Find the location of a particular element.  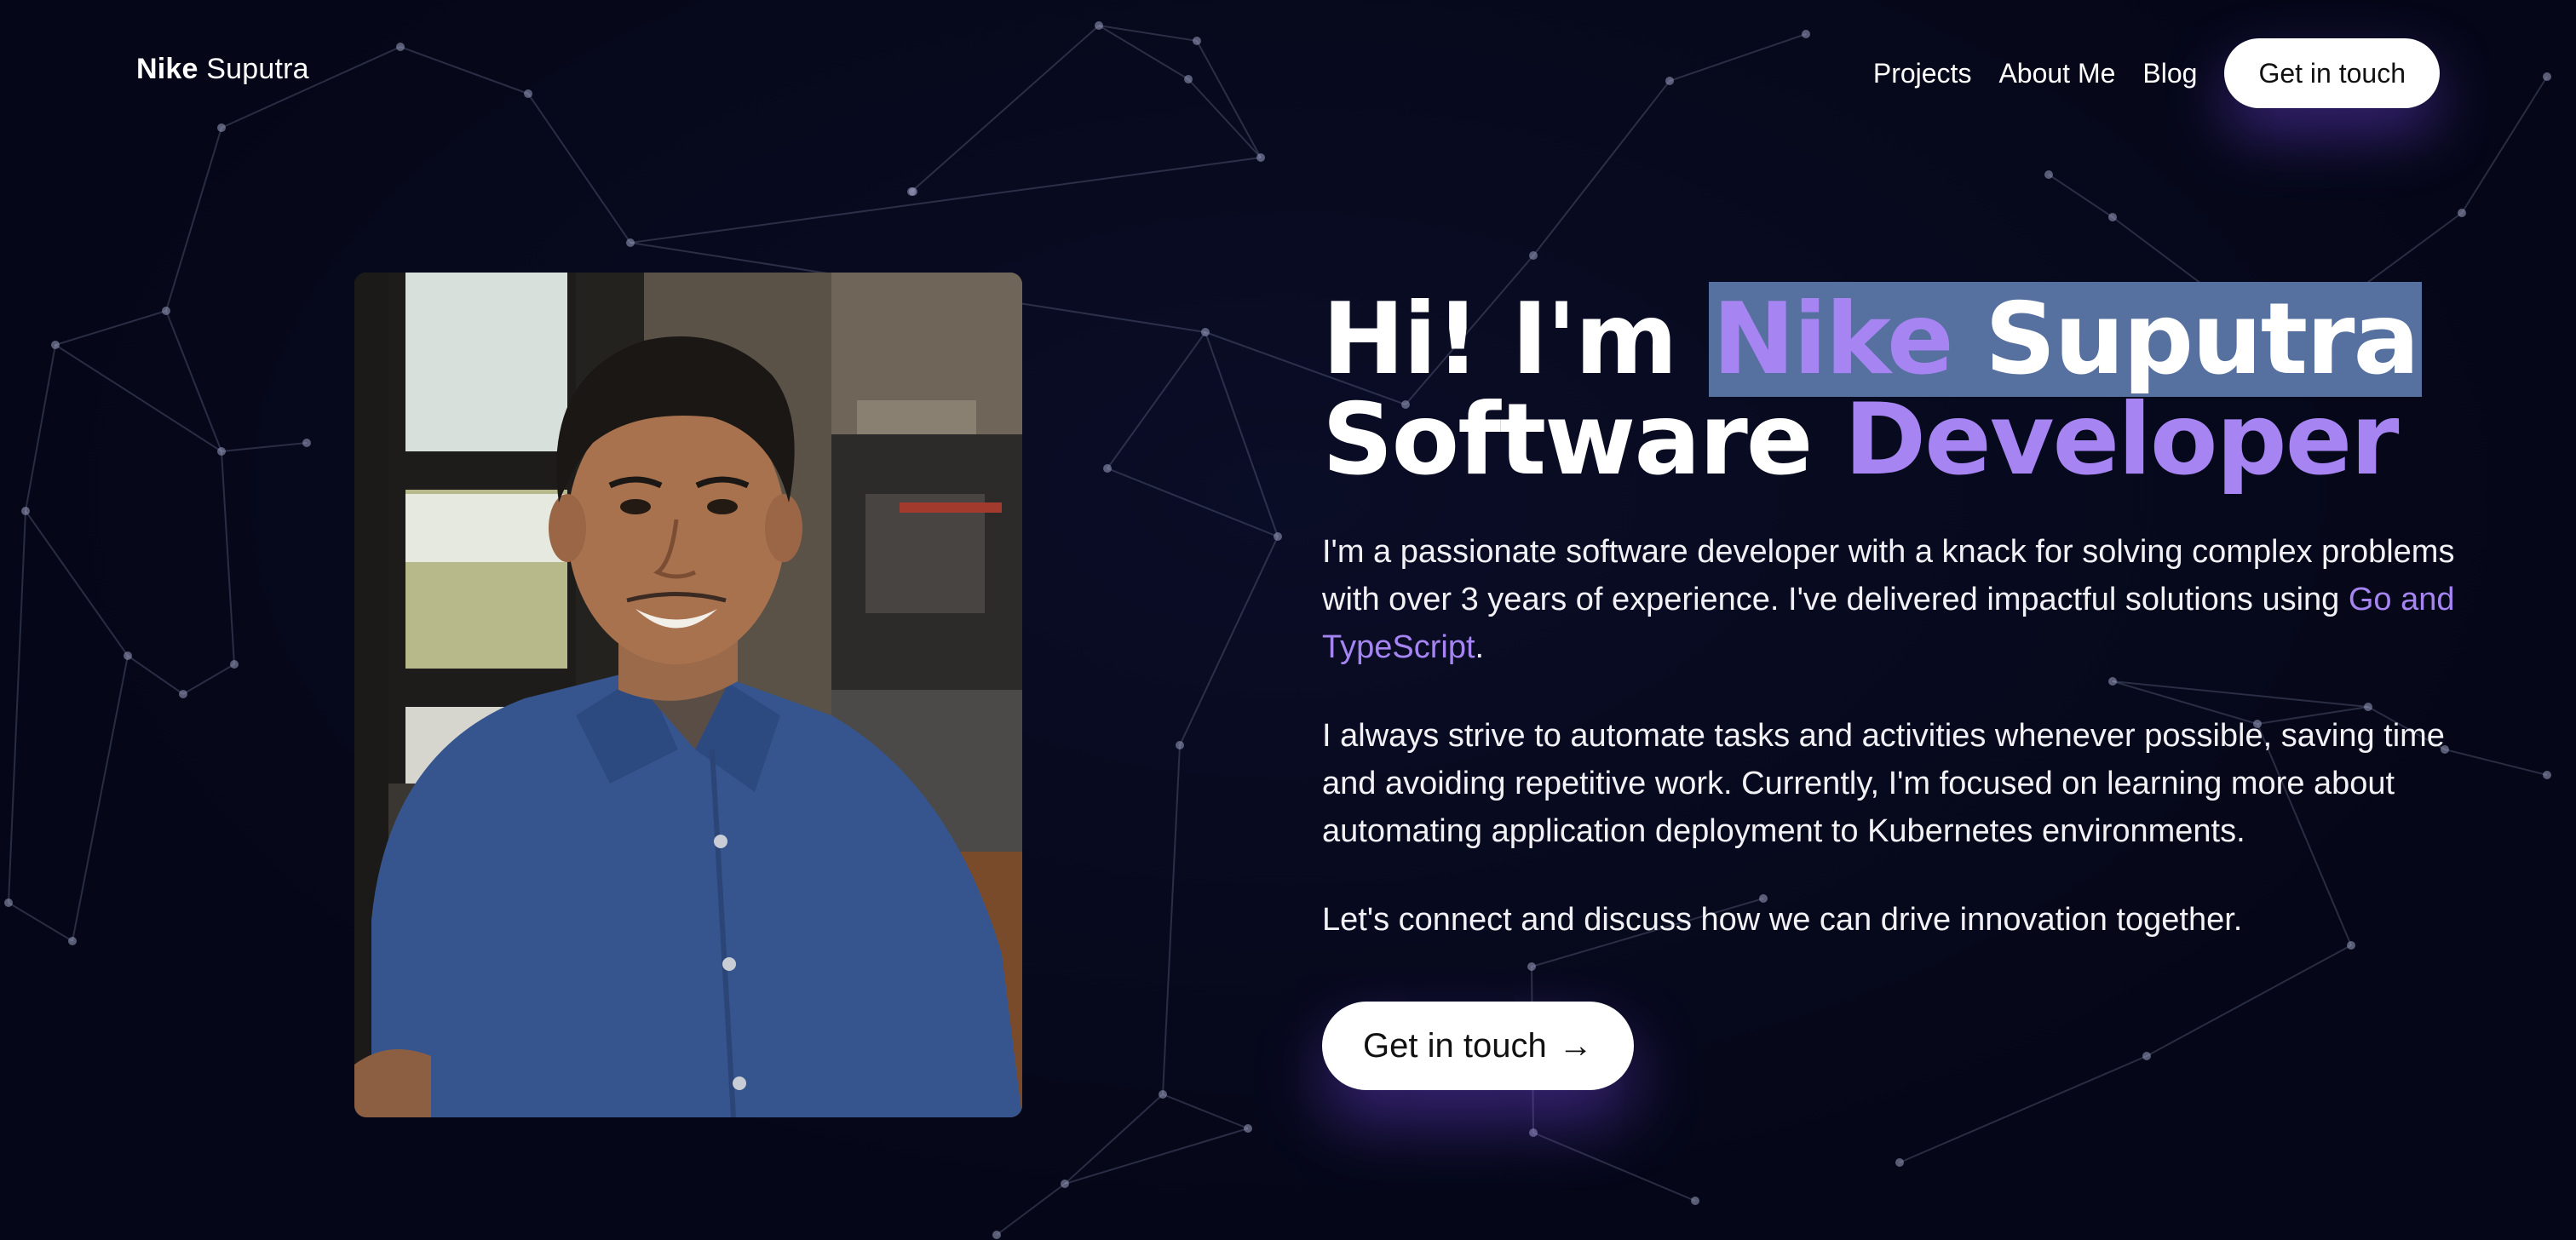

headline-role-first: Software is located at coordinates (1567, 439).